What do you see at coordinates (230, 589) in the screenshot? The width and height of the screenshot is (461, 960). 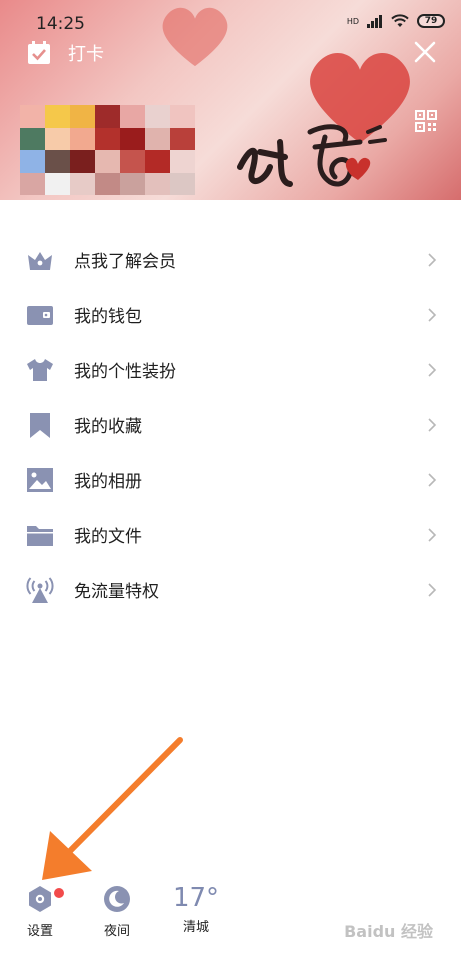 I see `menu-item-free-data: 免流量特权` at bounding box center [230, 589].